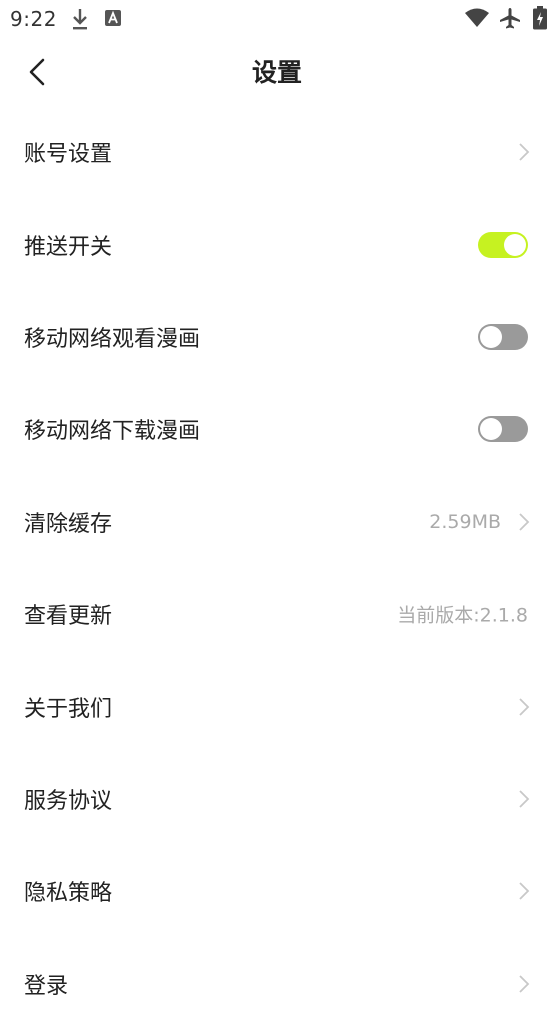 This screenshot has width=554, height=1030. I want to click on mobile-download-toggle, so click(503, 429).